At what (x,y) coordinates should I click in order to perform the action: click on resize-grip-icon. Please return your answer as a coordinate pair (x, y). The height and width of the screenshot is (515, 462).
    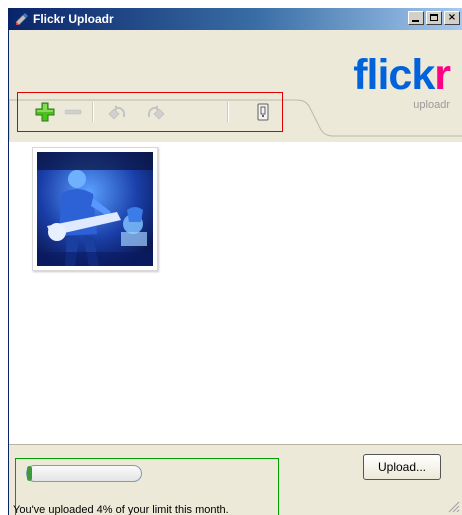
    Looking at the image, I should click on (454, 507).